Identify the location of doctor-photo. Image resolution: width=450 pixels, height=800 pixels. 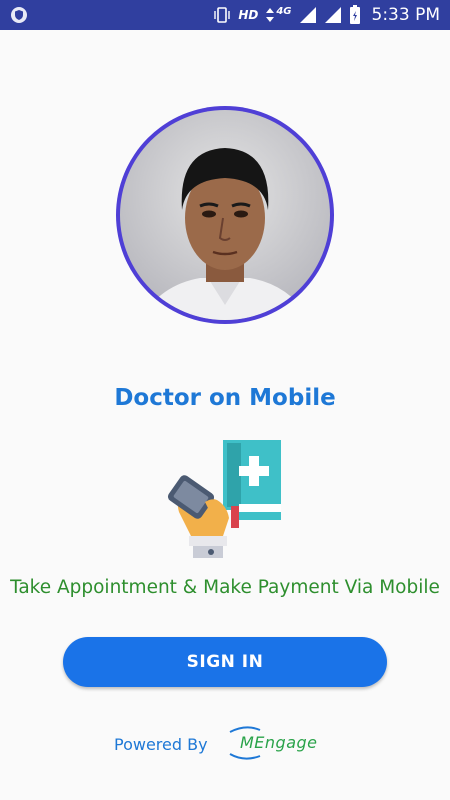
(225, 215).